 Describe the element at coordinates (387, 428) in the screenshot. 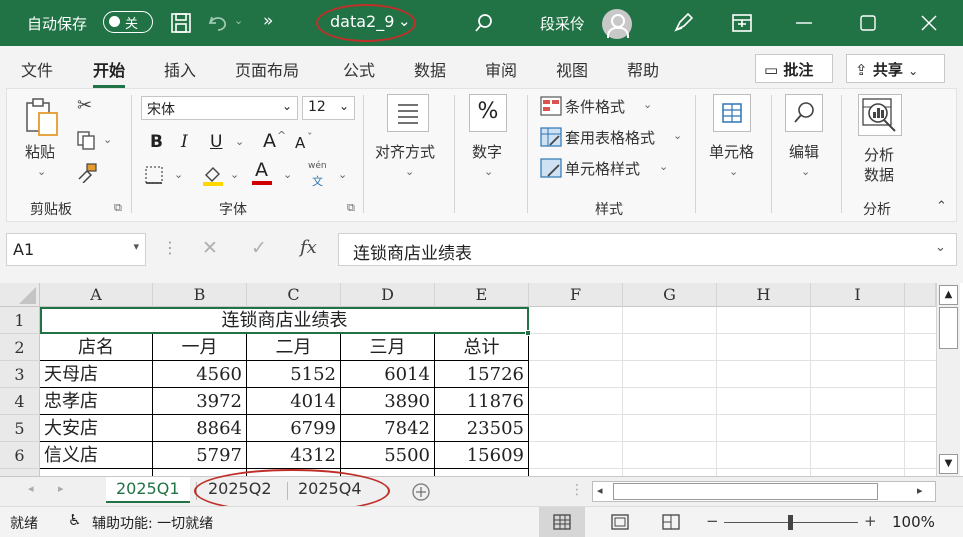

I see `value-cell: 7842` at that location.